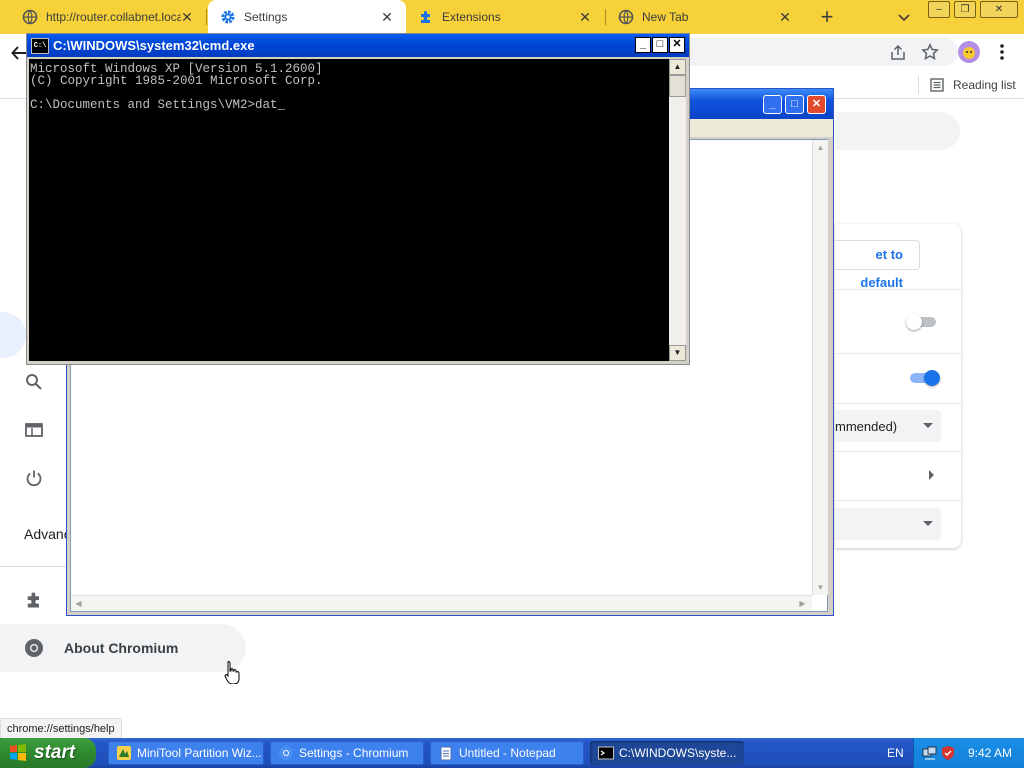 The height and width of the screenshot is (768, 1024). What do you see at coordinates (705, 17) in the screenshot?
I see `tab-new-tab: New Tab ✕` at bounding box center [705, 17].